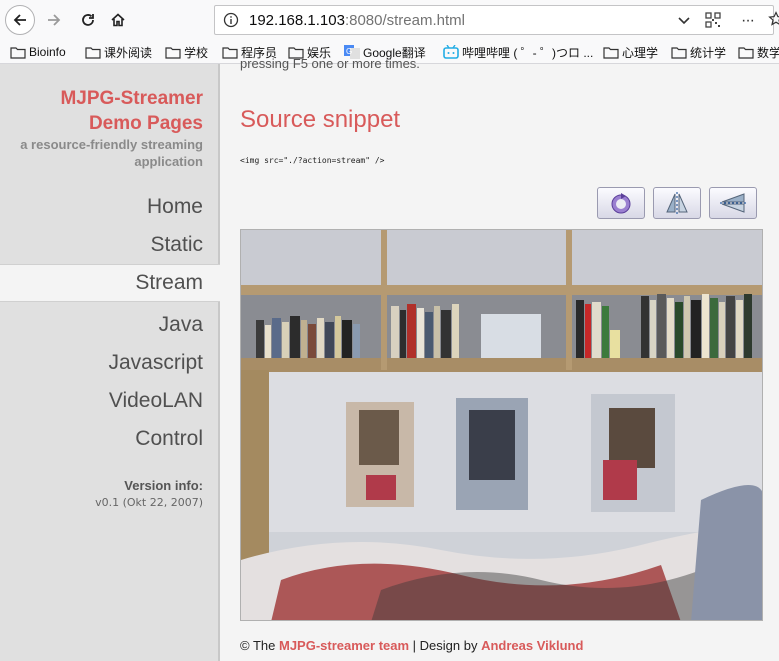 The width and height of the screenshot is (779, 661). What do you see at coordinates (748, 21) in the screenshot?
I see `more-actions-button: ···` at bounding box center [748, 21].